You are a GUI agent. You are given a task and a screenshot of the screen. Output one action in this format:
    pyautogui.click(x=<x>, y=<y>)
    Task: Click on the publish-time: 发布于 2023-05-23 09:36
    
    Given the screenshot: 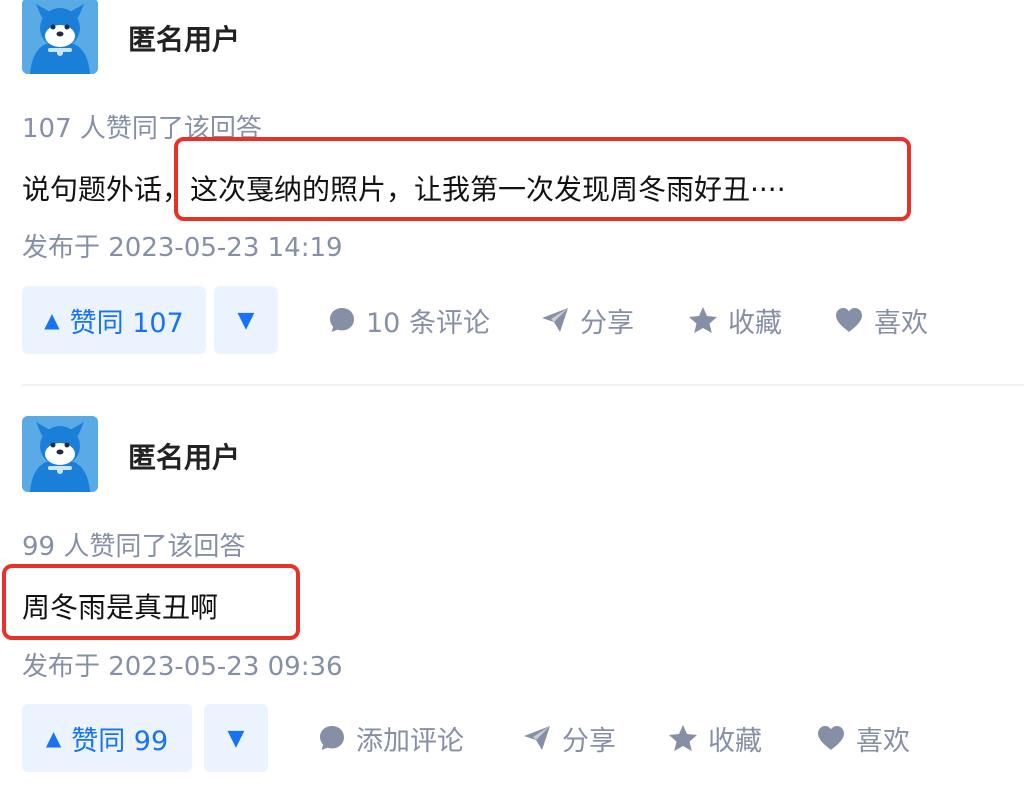 What is the action you would take?
    pyautogui.click(x=182, y=664)
    